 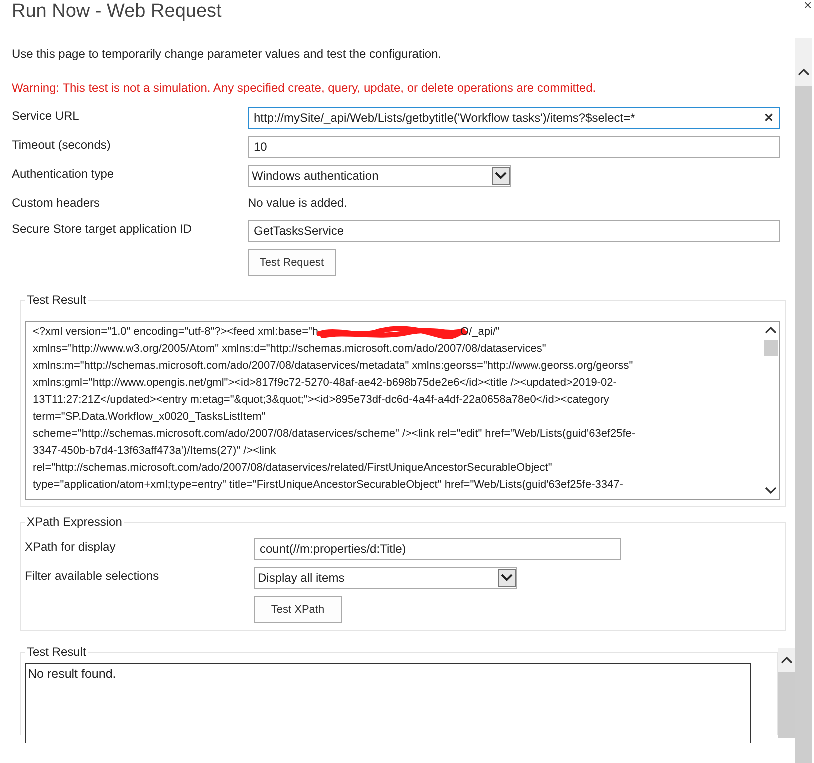 What do you see at coordinates (289, 349) in the screenshot?
I see `xml-line: xmlns="http://www.w3.org/2005/Atom" xmlns:d="http://schemas.microsoft.com/ado/2007/08/dataservices"` at bounding box center [289, 349].